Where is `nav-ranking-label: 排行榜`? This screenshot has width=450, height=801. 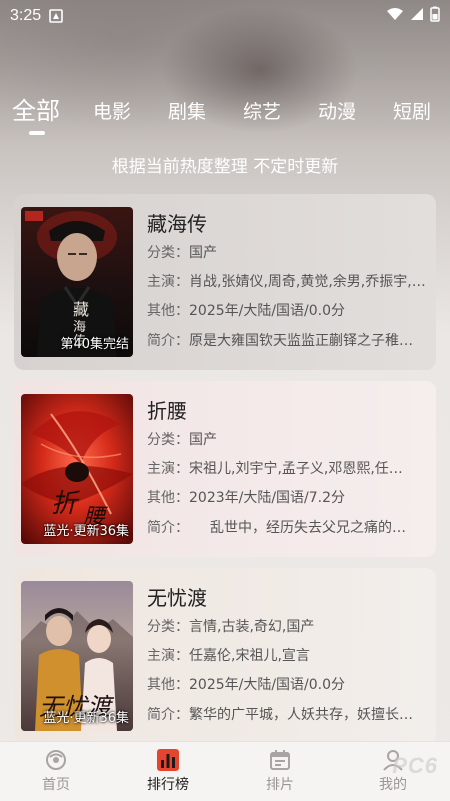 nav-ranking-label: 排行榜 is located at coordinates (168, 785).